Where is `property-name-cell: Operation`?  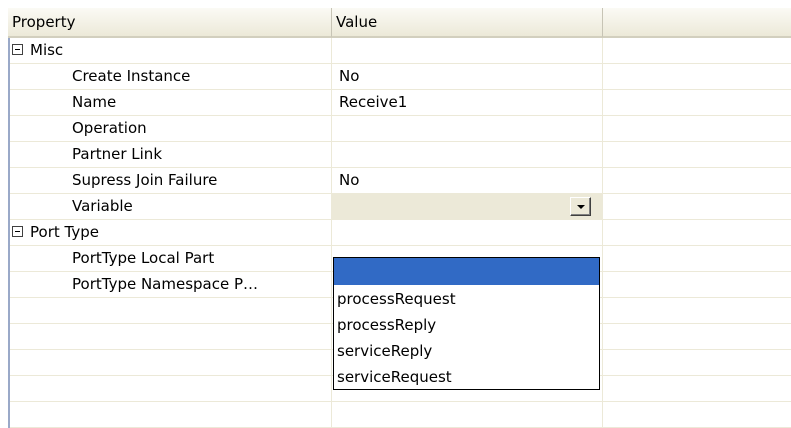
property-name-cell: Operation is located at coordinates (171, 129).